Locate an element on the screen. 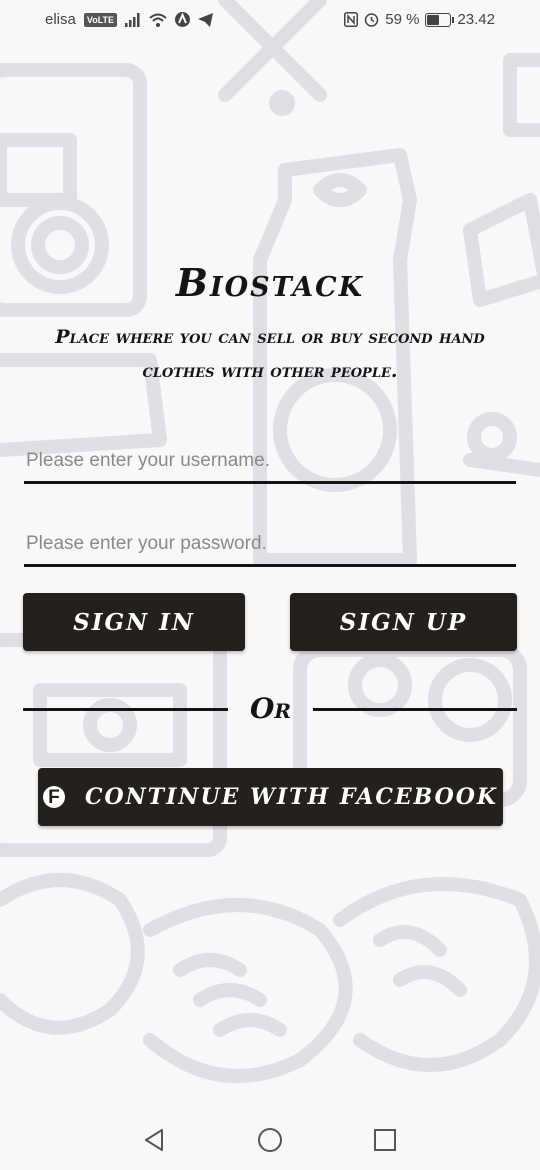  battery-percent: 59 % is located at coordinates (402, 19).